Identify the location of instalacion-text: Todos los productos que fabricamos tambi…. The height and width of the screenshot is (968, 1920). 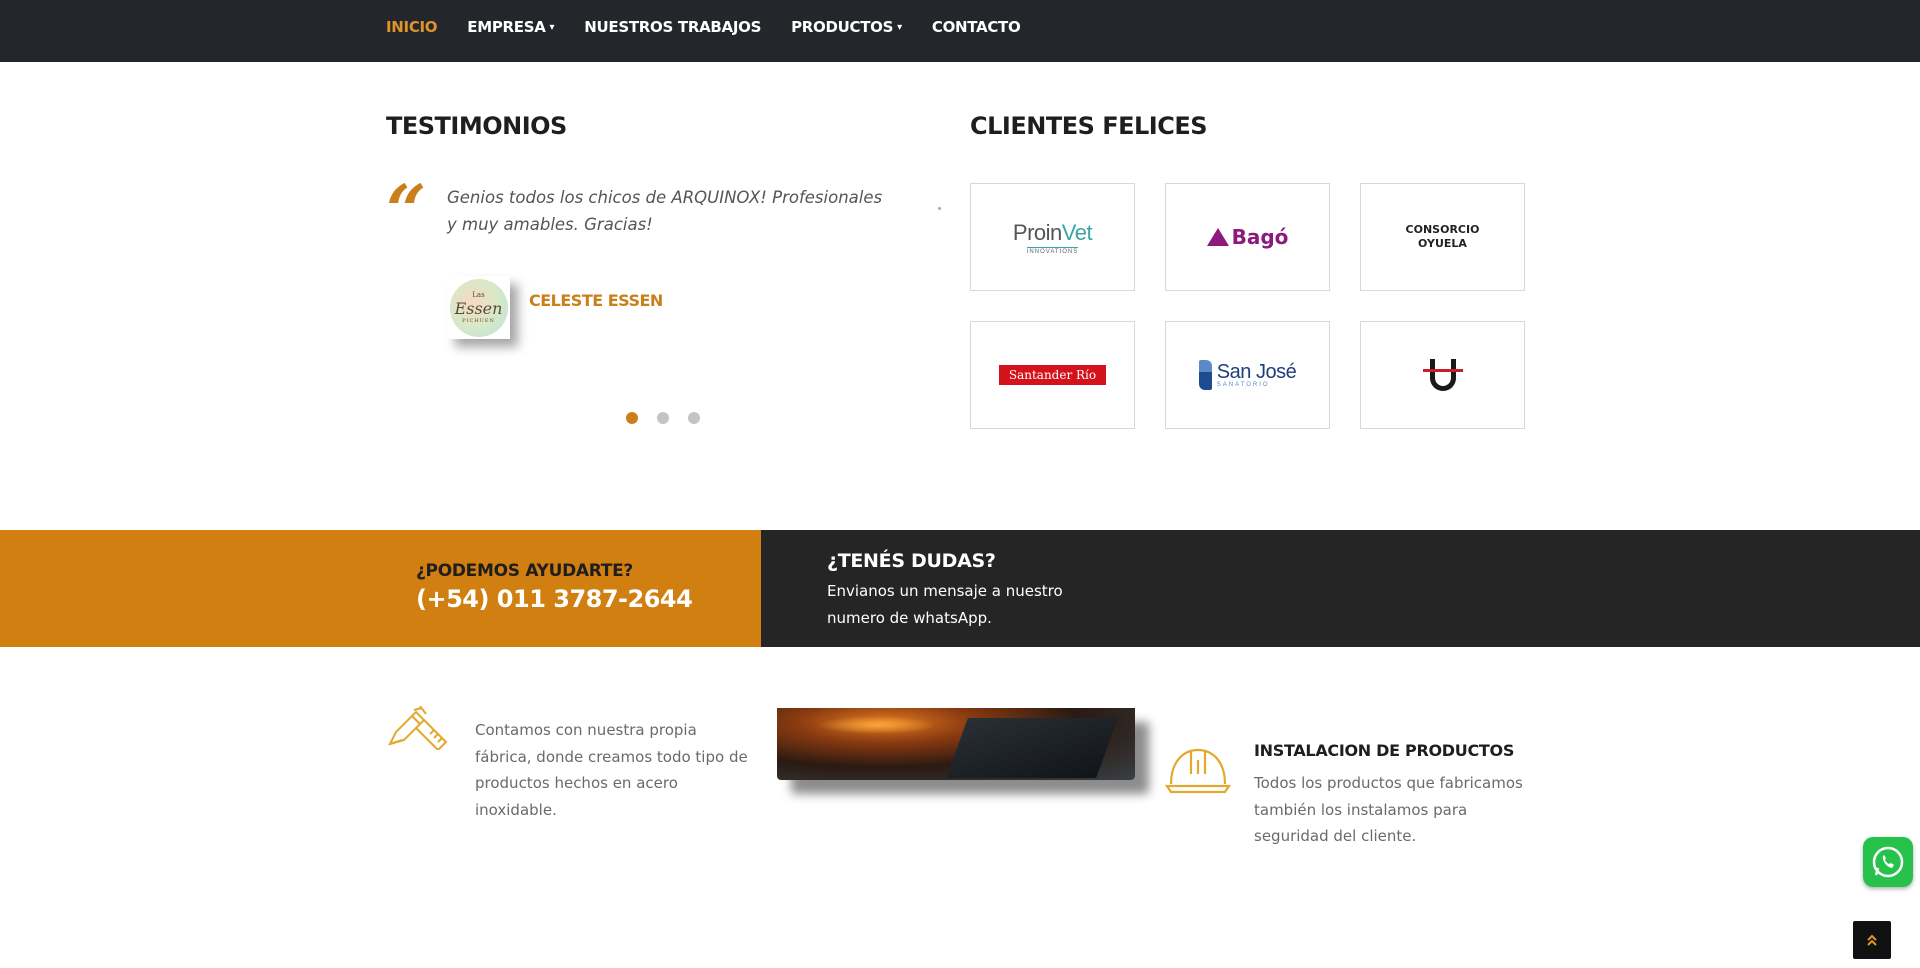
(1388, 809).